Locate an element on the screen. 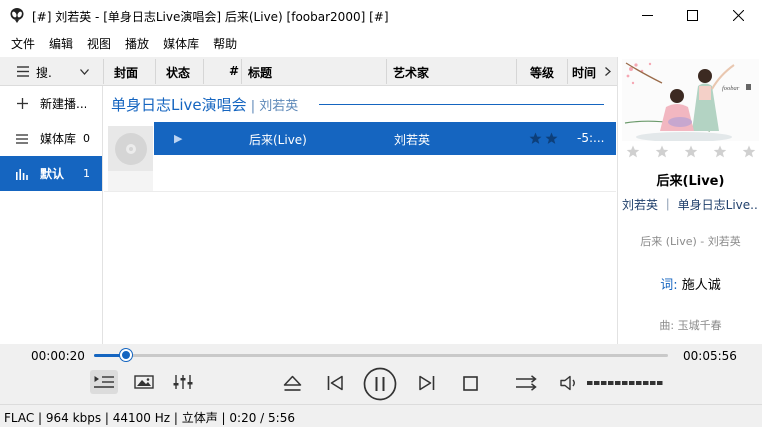  volume-icon is located at coordinates (567, 383).